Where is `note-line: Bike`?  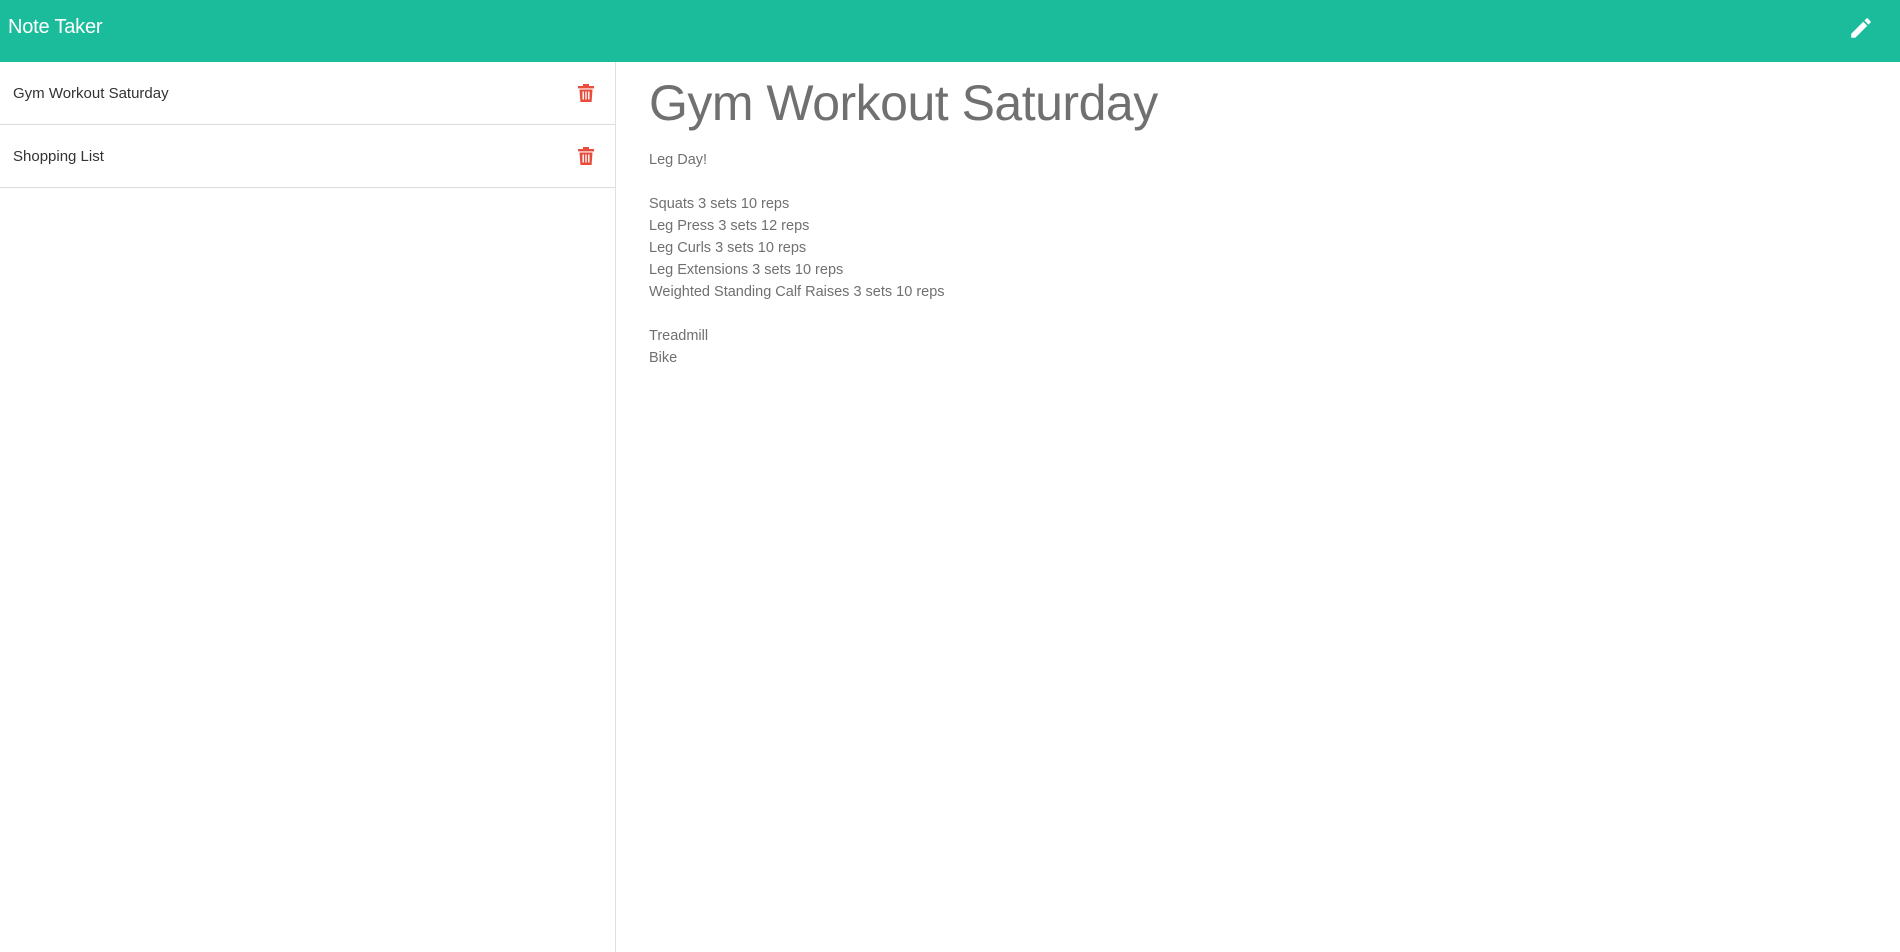
note-line: Bike is located at coordinates (663, 358).